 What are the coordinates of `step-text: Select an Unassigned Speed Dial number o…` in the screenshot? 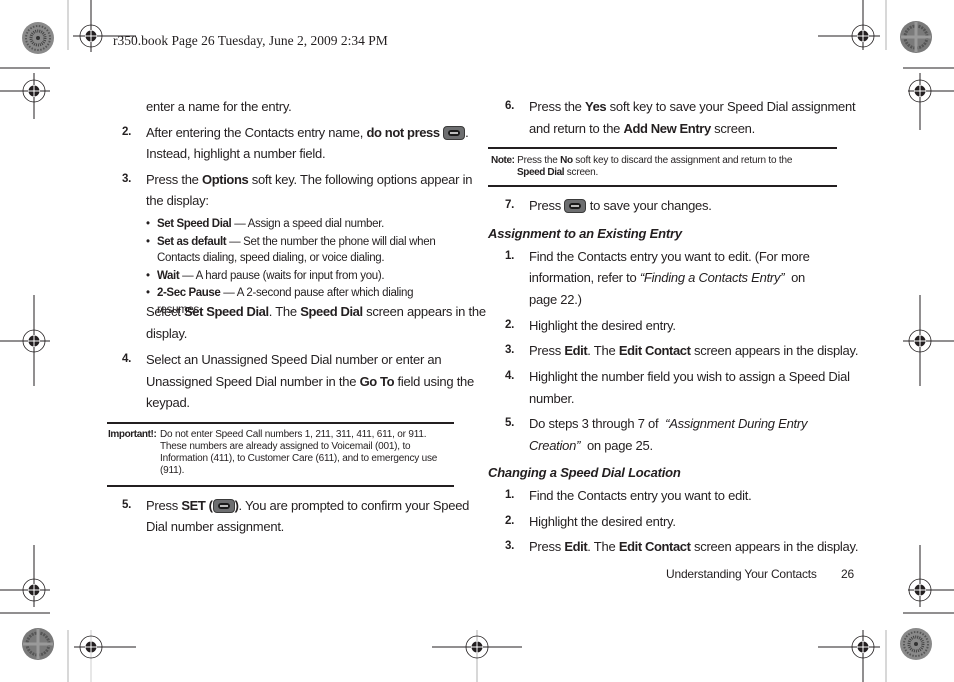 It's located at (294, 359).